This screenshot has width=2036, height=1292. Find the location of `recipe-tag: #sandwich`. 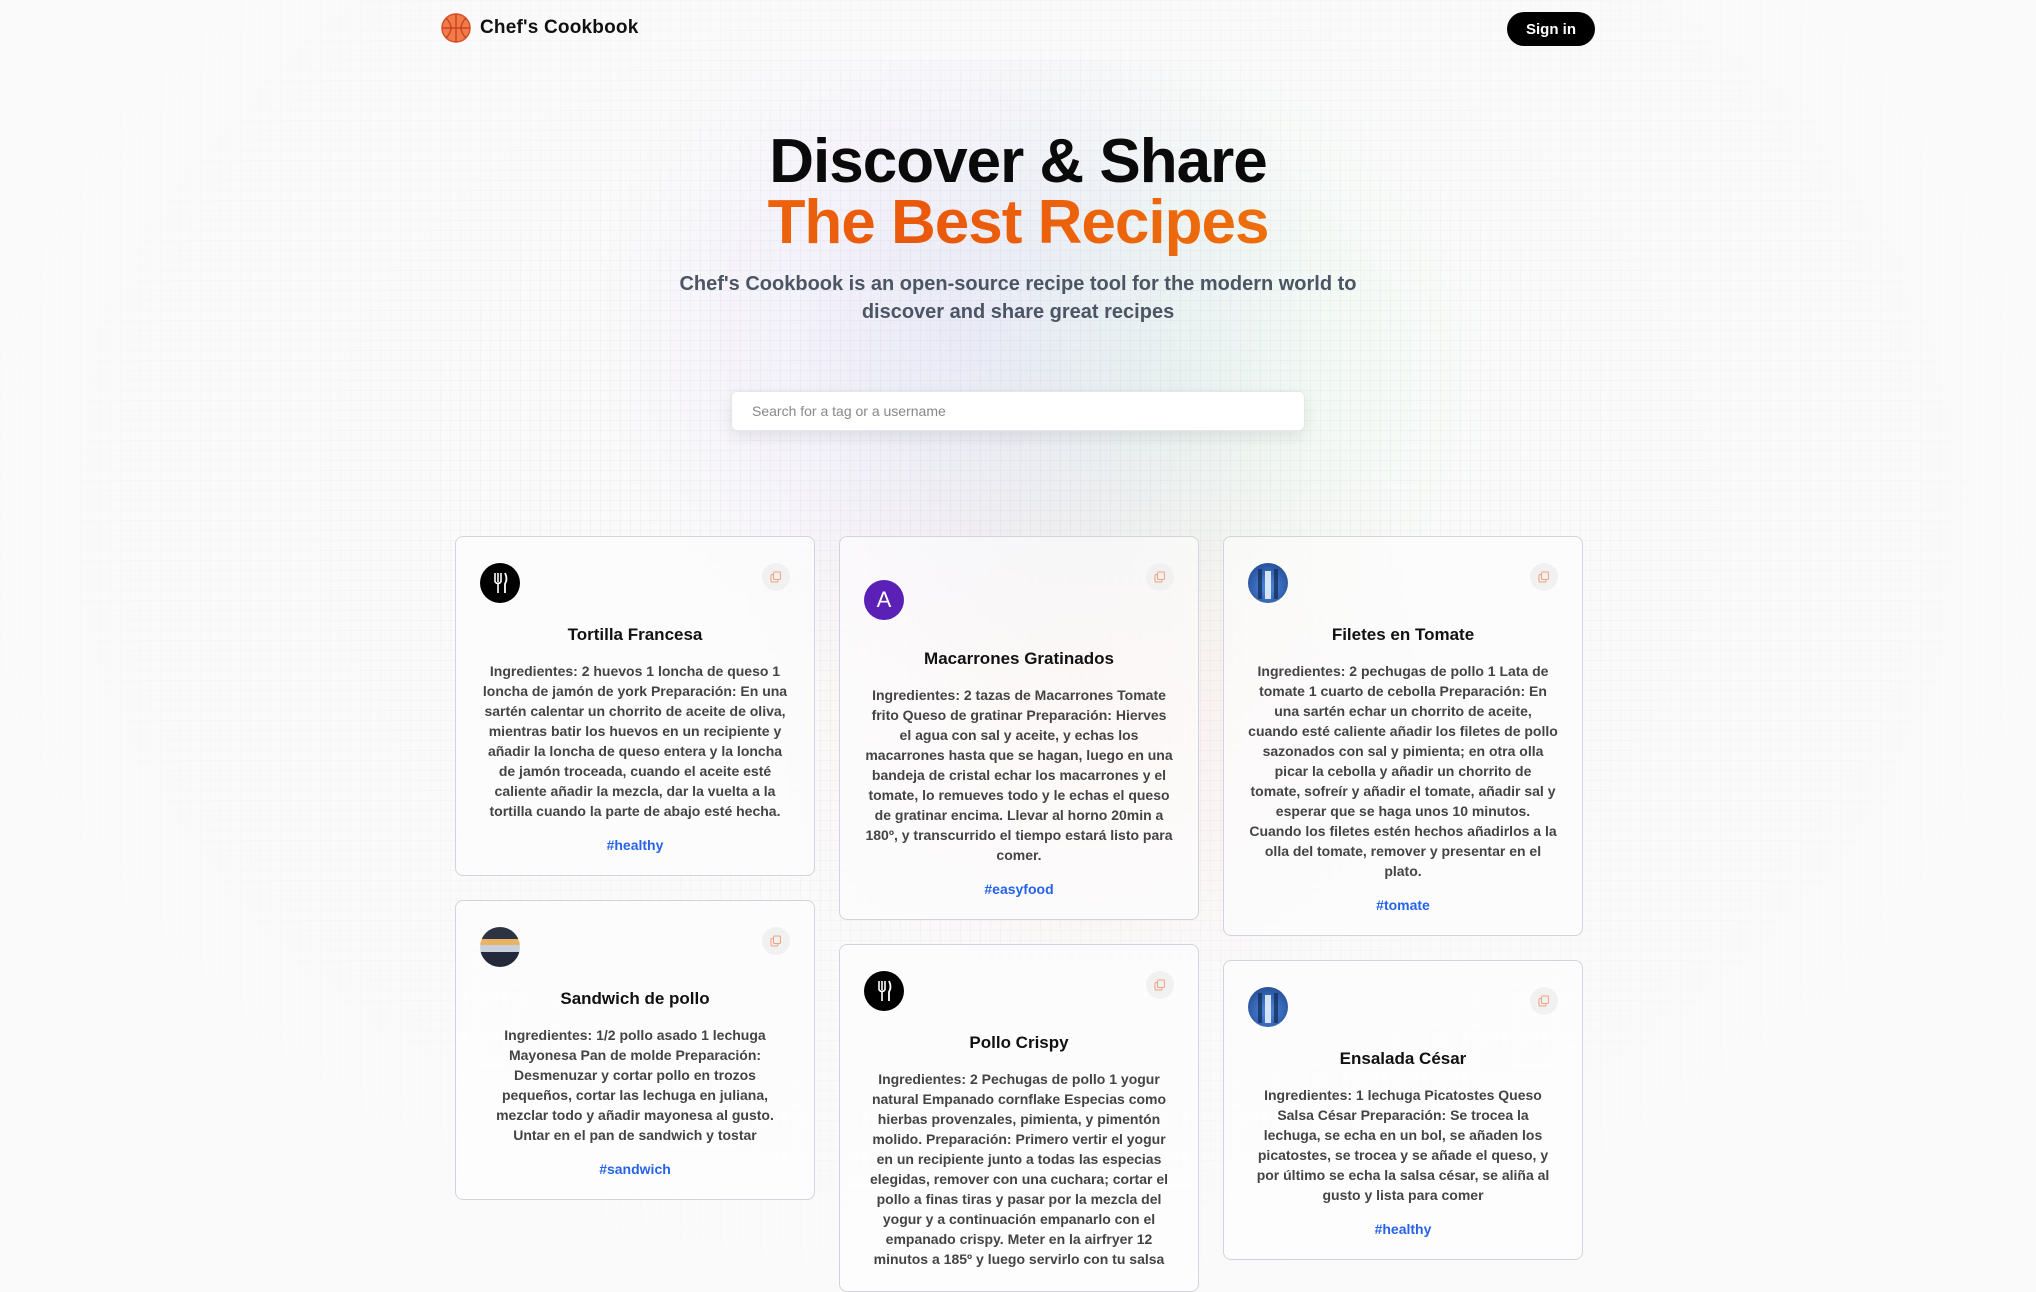

recipe-tag: #sandwich is located at coordinates (635, 1169).